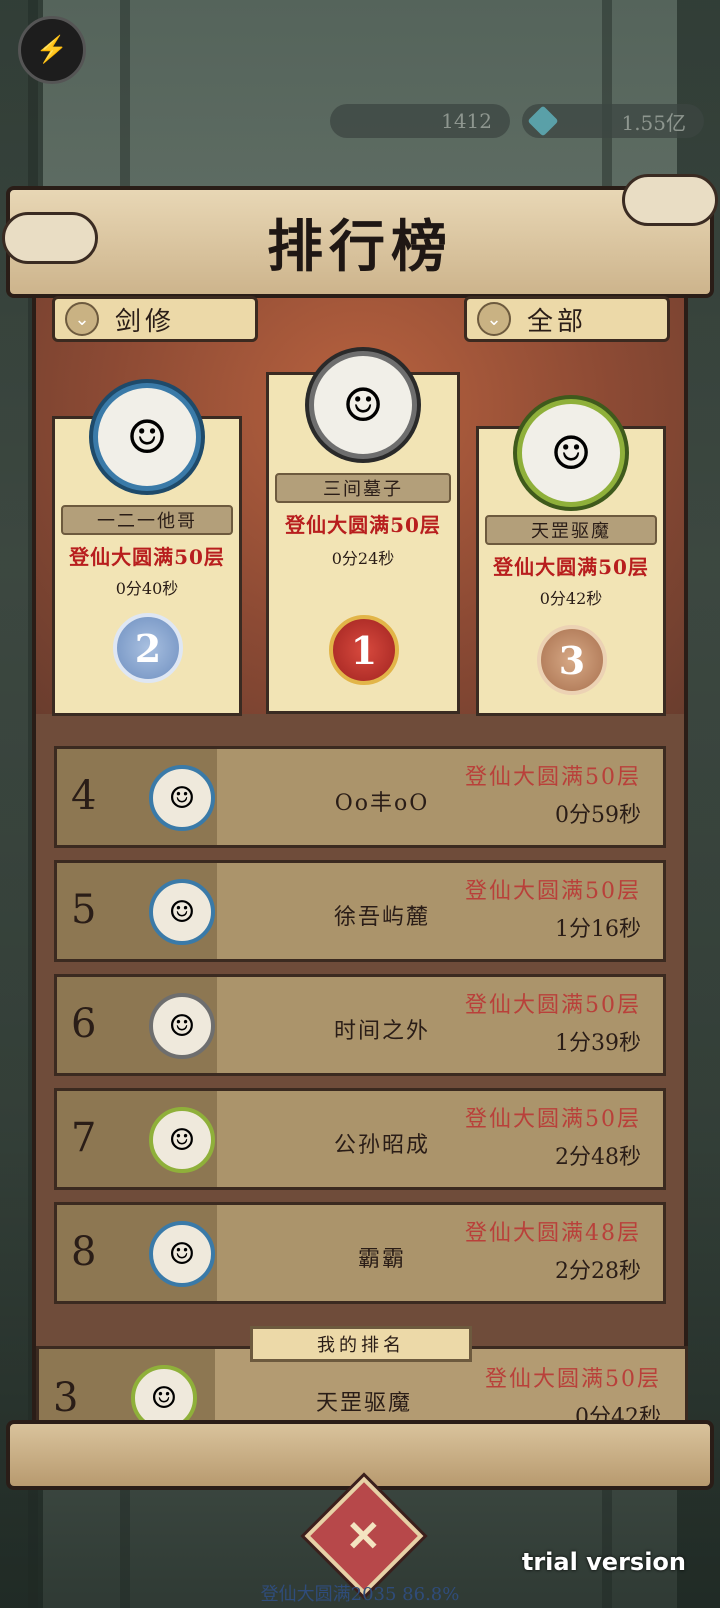 The image size is (720, 1608). I want to click on class-filter-dropdown: ⌄ 剑修, so click(155, 319).